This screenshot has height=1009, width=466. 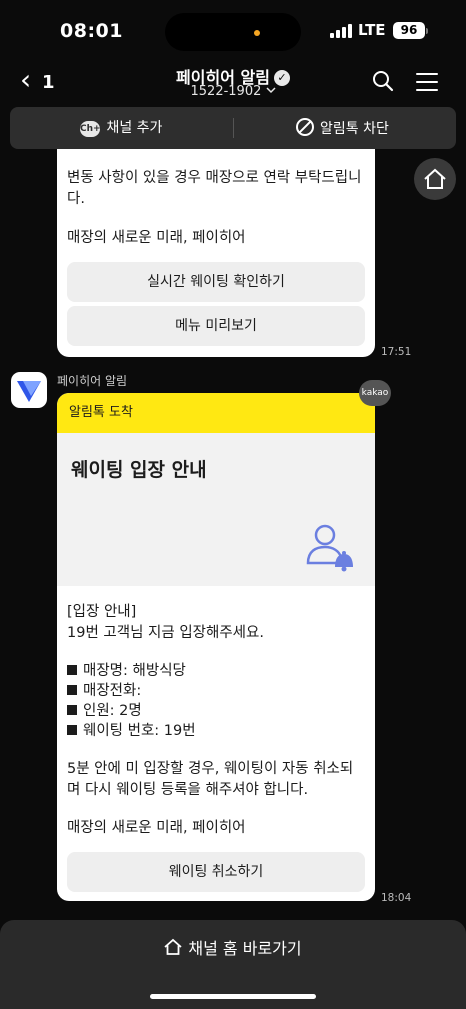 What do you see at coordinates (233, 996) in the screenshot?
I see `home-indicator` at bounding box center [233, 996].